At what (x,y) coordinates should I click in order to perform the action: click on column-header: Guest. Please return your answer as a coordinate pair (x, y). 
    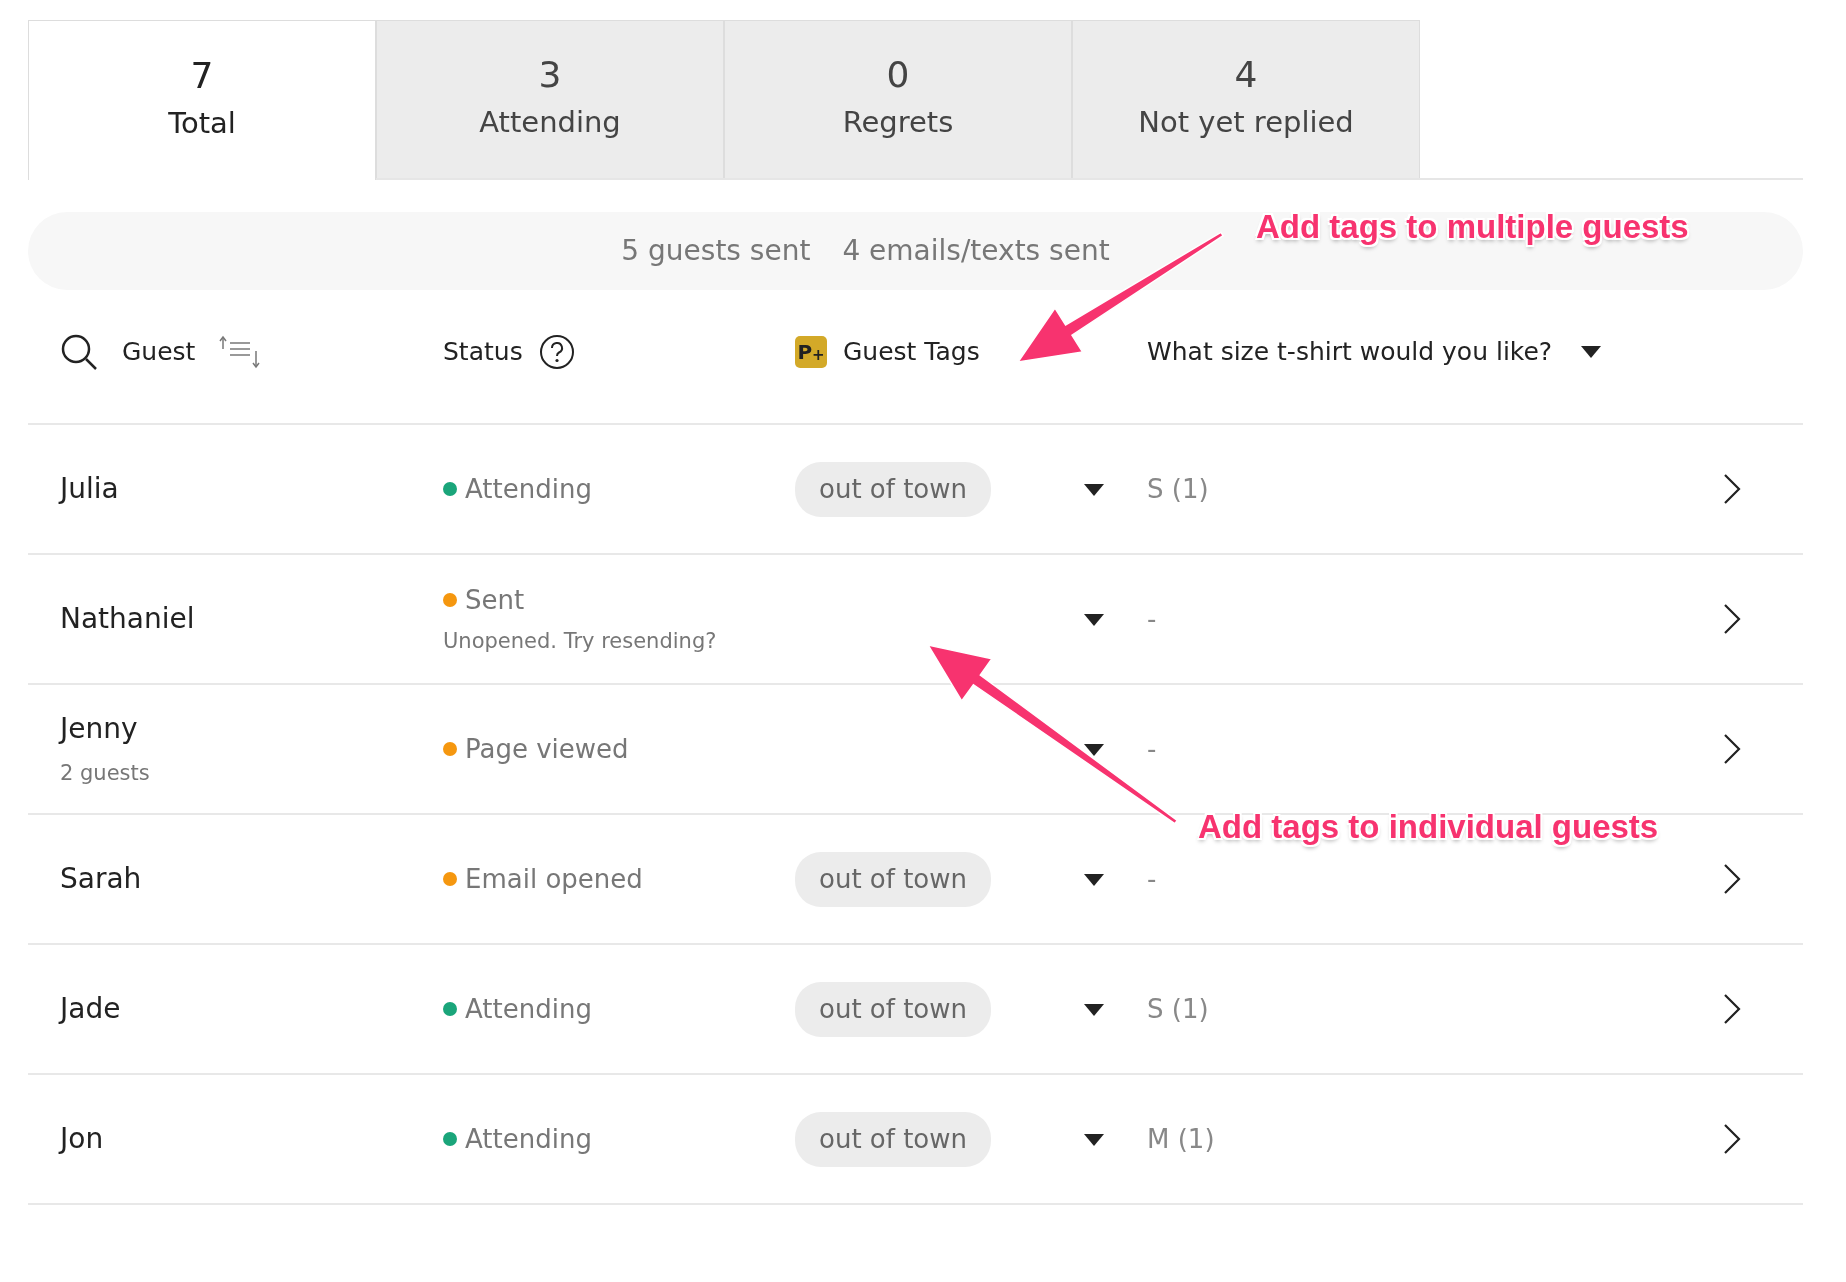
    Looking at the image, I should click on (159, 351).